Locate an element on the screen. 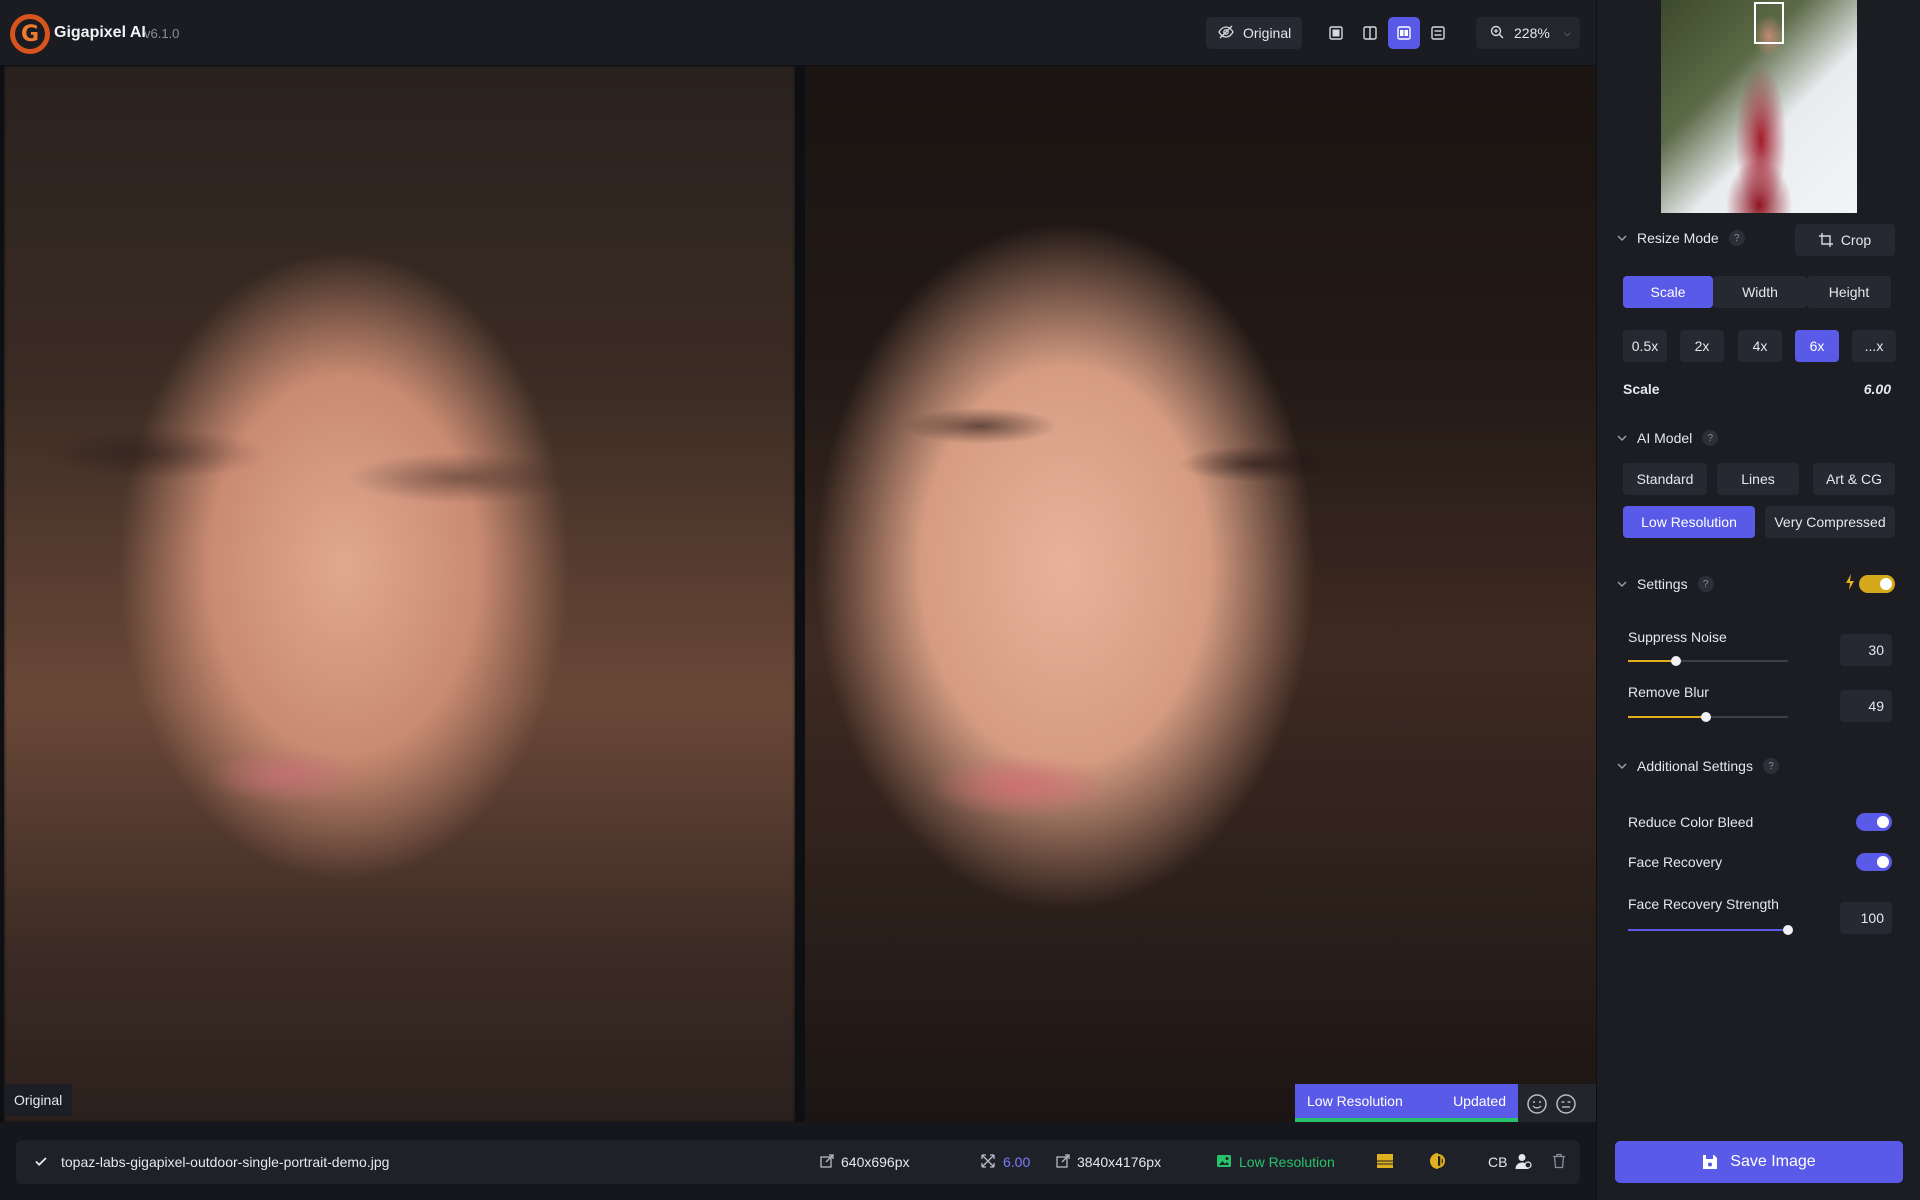 The height and width of the screenshot is (1200, 1920). resize-mode-header: Resize Mode ? is located at coordinates (1681, 238).